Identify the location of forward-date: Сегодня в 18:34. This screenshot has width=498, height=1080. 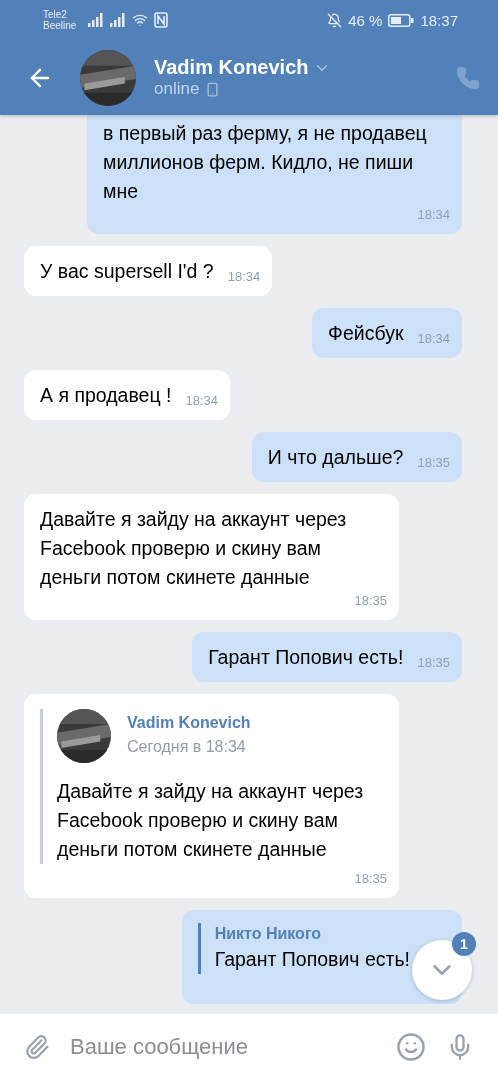
(187, 747).